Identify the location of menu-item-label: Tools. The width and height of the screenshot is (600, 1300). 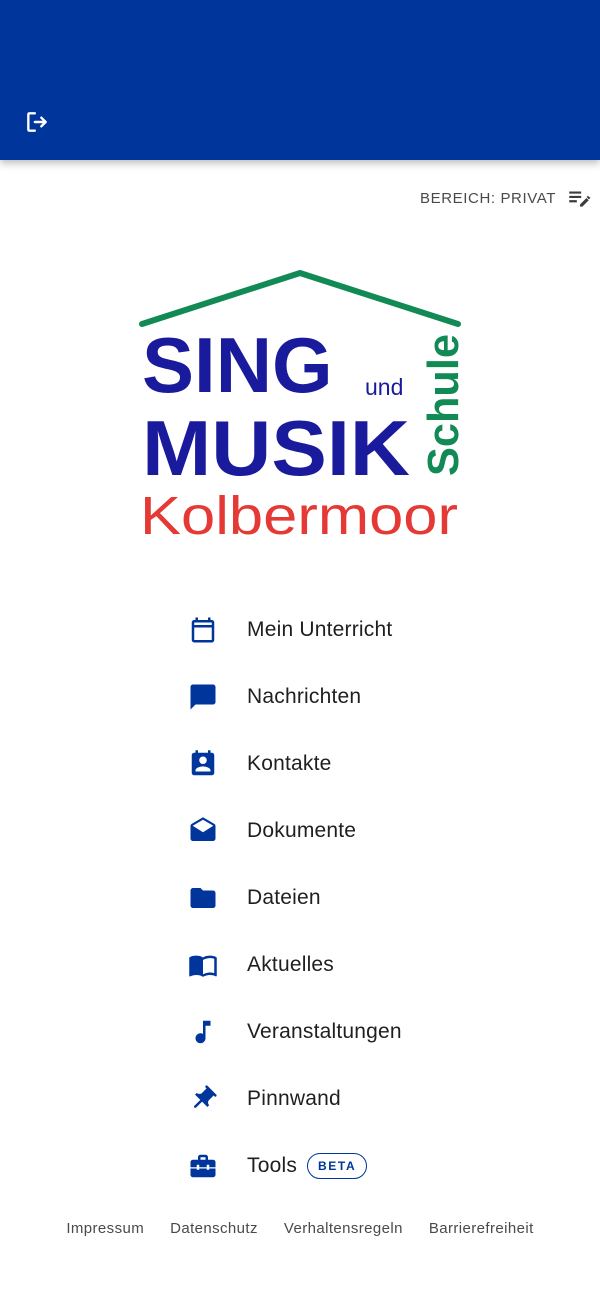
(272, 1165).